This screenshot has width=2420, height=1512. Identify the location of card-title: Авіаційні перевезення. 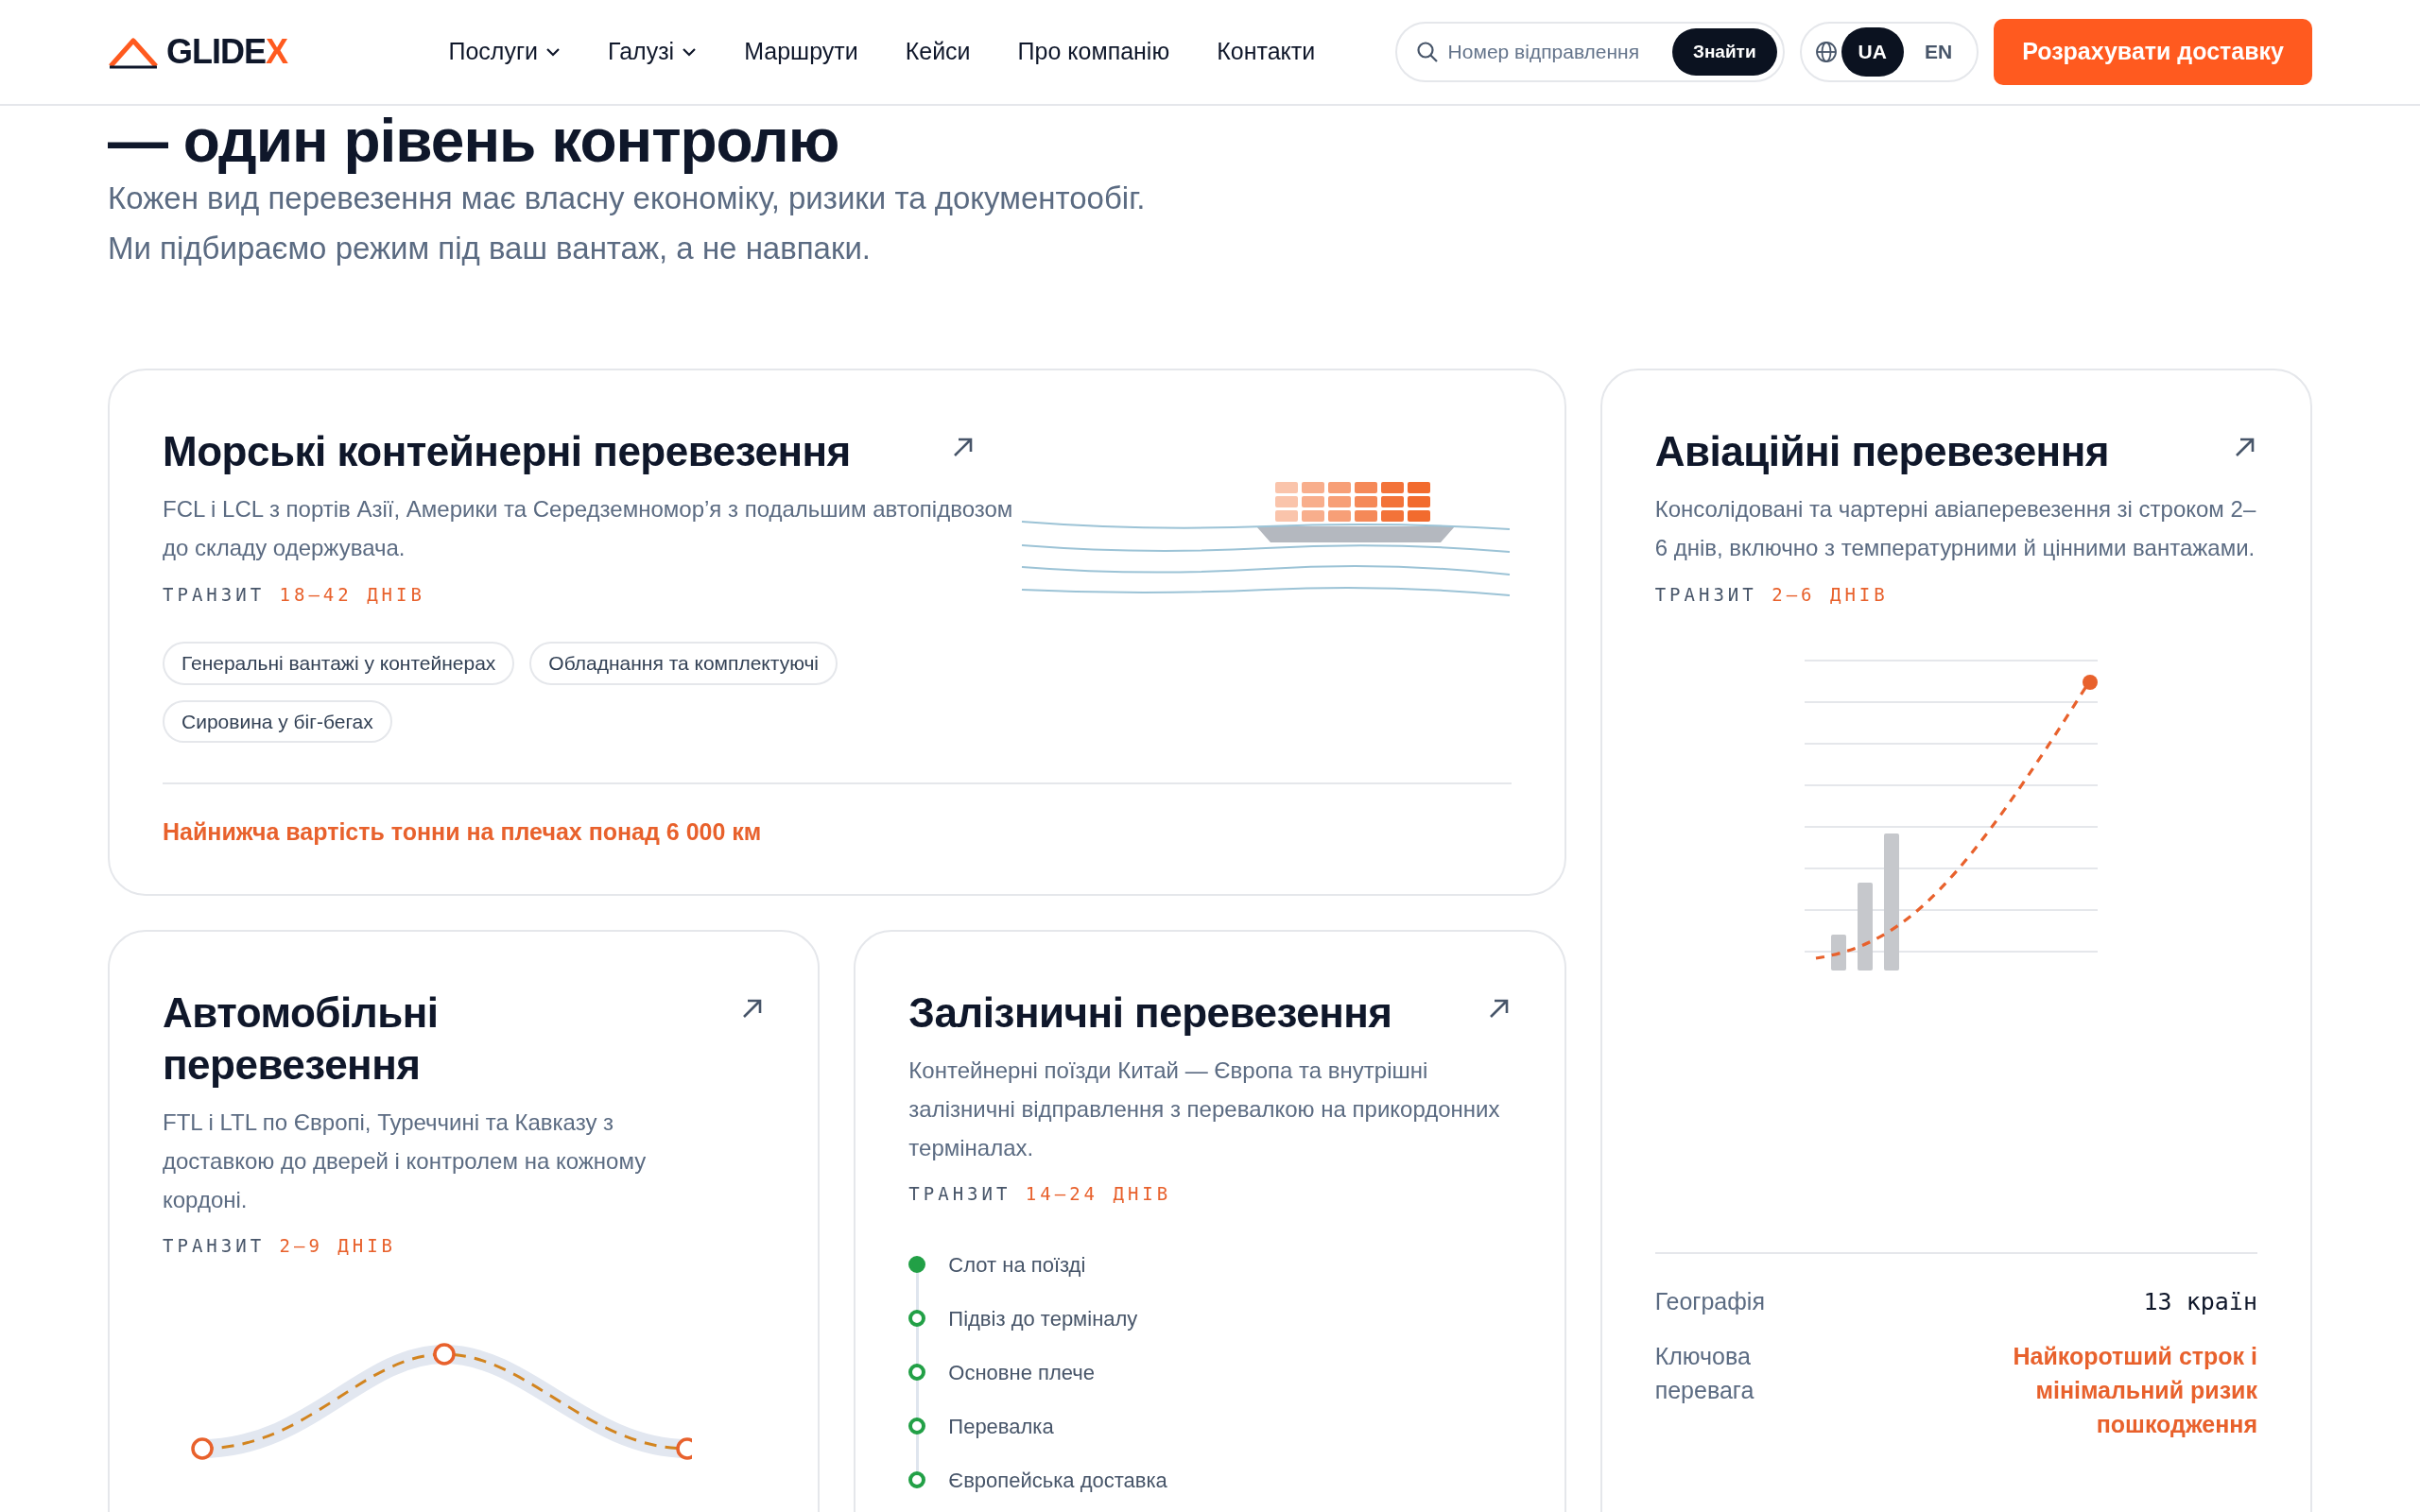
(1881, 451).